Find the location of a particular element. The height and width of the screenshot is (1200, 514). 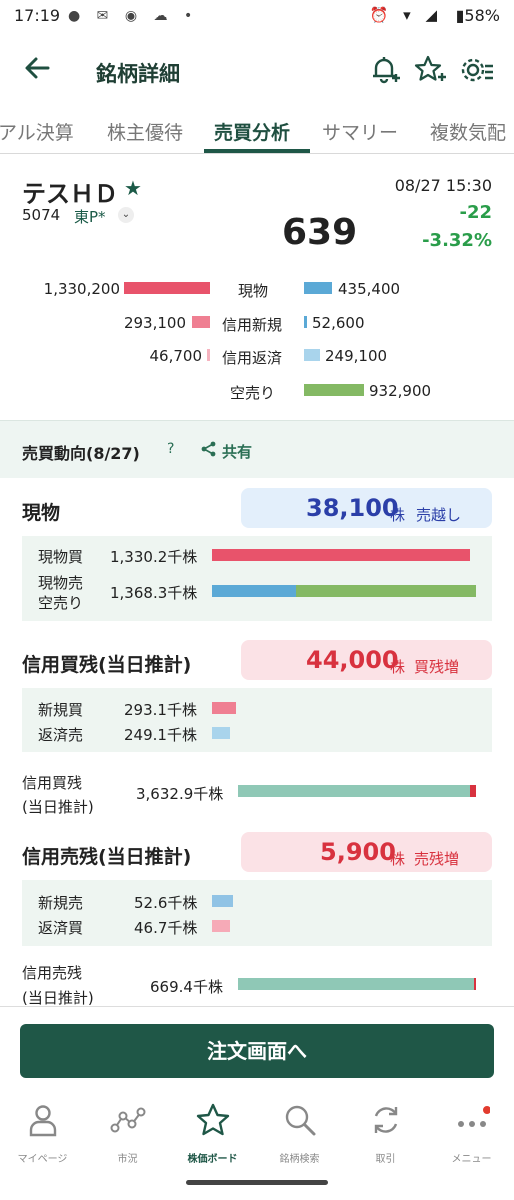

tab-bar: アル決算 株主優待 売買分析 サマリー 複数気配 is located at coordinates (257, 131).